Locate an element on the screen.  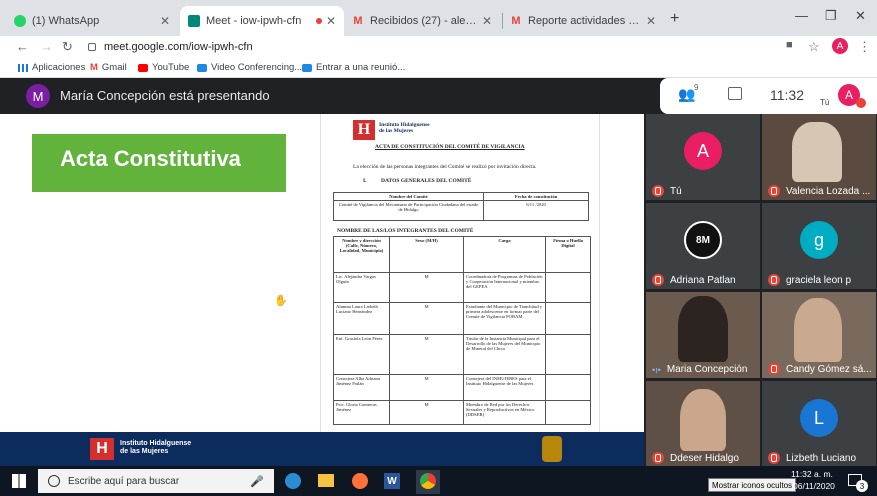
participant-avatar: g is located at coordinates (819, 240).